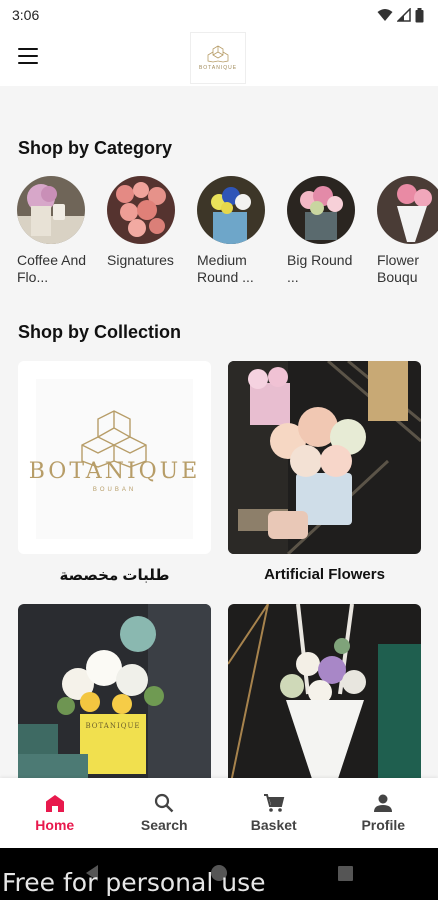  I want to click on home-icon, so click(54, 803).